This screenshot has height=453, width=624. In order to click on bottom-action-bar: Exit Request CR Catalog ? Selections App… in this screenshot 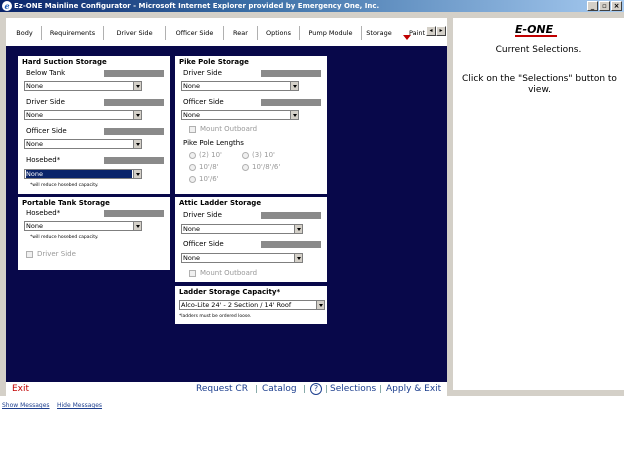, I will do `click(226, 389)`.